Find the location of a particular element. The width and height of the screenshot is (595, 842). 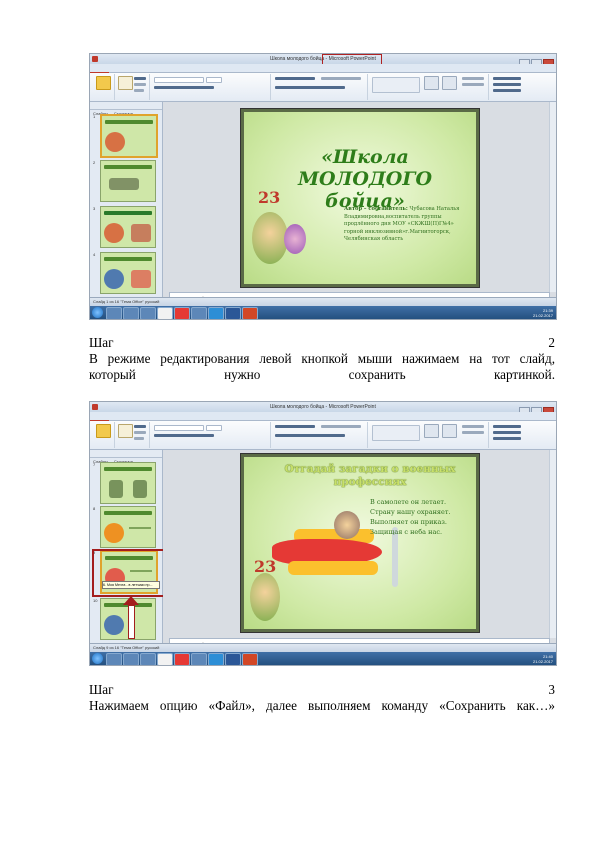

slide-number: 10 is located at coordinates (95, 600).